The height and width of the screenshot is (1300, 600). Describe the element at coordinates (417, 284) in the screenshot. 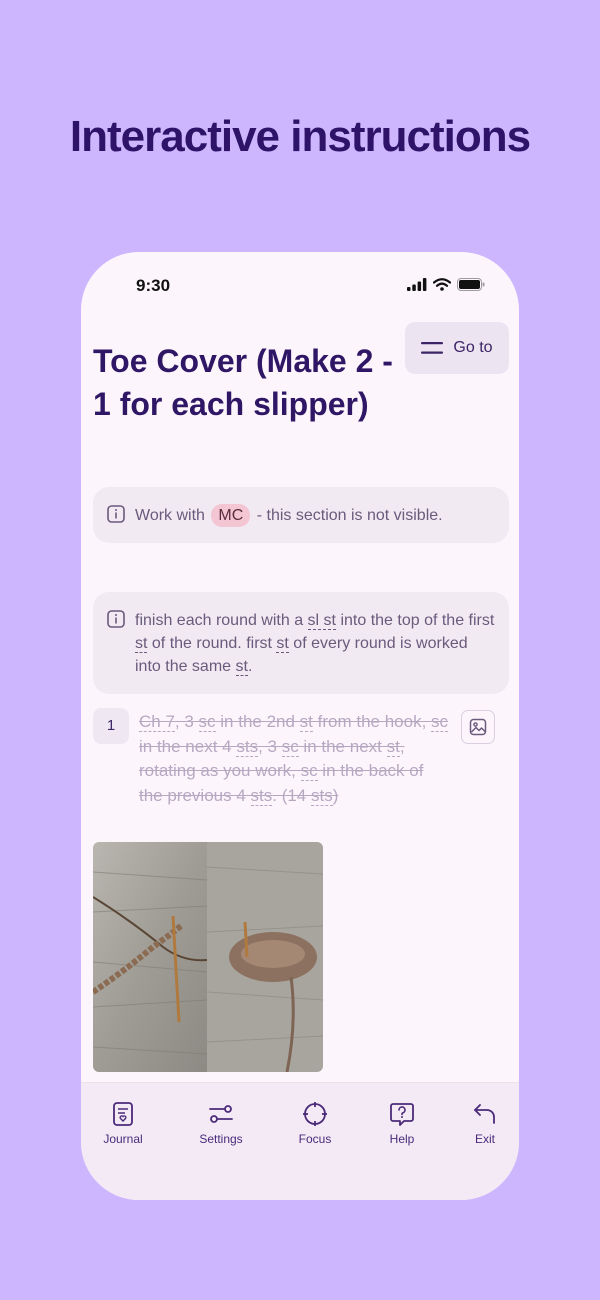

I see `signal-icon` at that location.